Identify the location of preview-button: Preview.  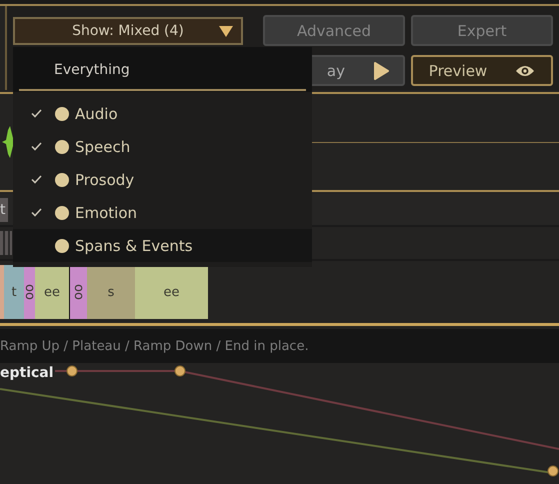
(482, 70).